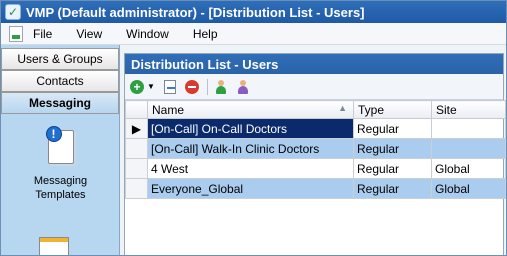 The image size is (507, 256). I want to click on sidebar-button-messaging: Messaging, so click(60, 103).